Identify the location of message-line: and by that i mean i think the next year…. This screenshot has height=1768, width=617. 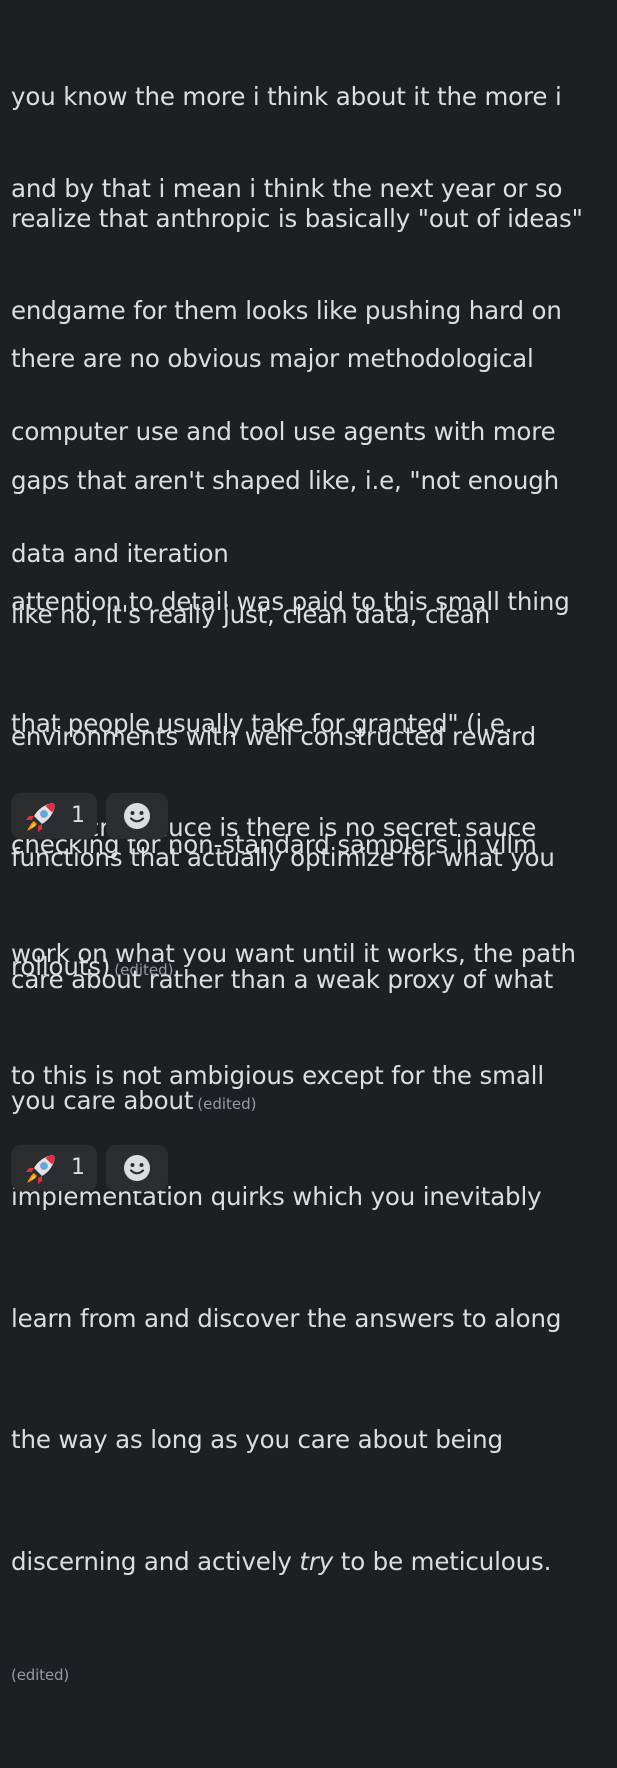
(287, 188).